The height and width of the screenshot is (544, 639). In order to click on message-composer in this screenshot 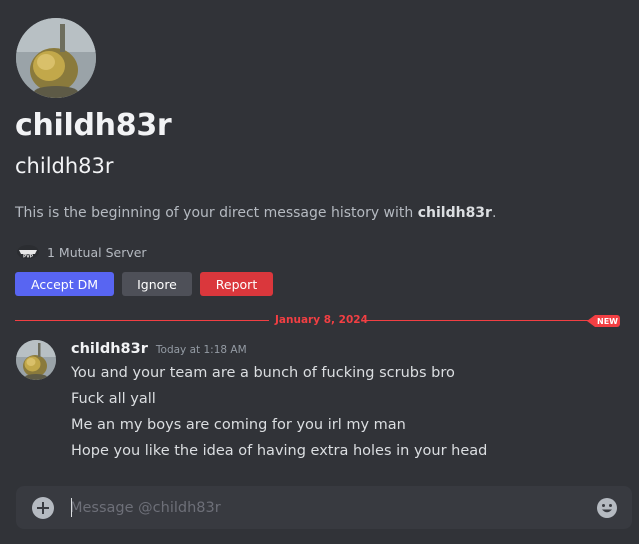, I will do `click(324, 507)`.